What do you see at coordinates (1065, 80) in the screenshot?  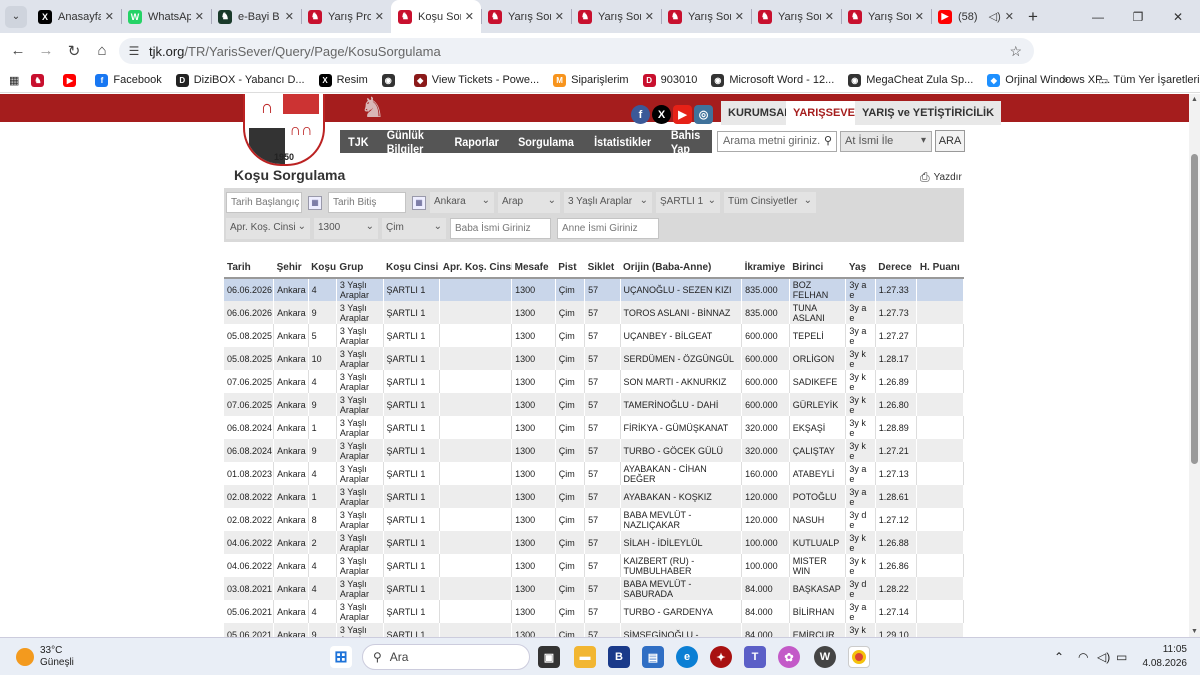 I see `bookmarks-overflow-button: »` at bounding box center [1065, 80].